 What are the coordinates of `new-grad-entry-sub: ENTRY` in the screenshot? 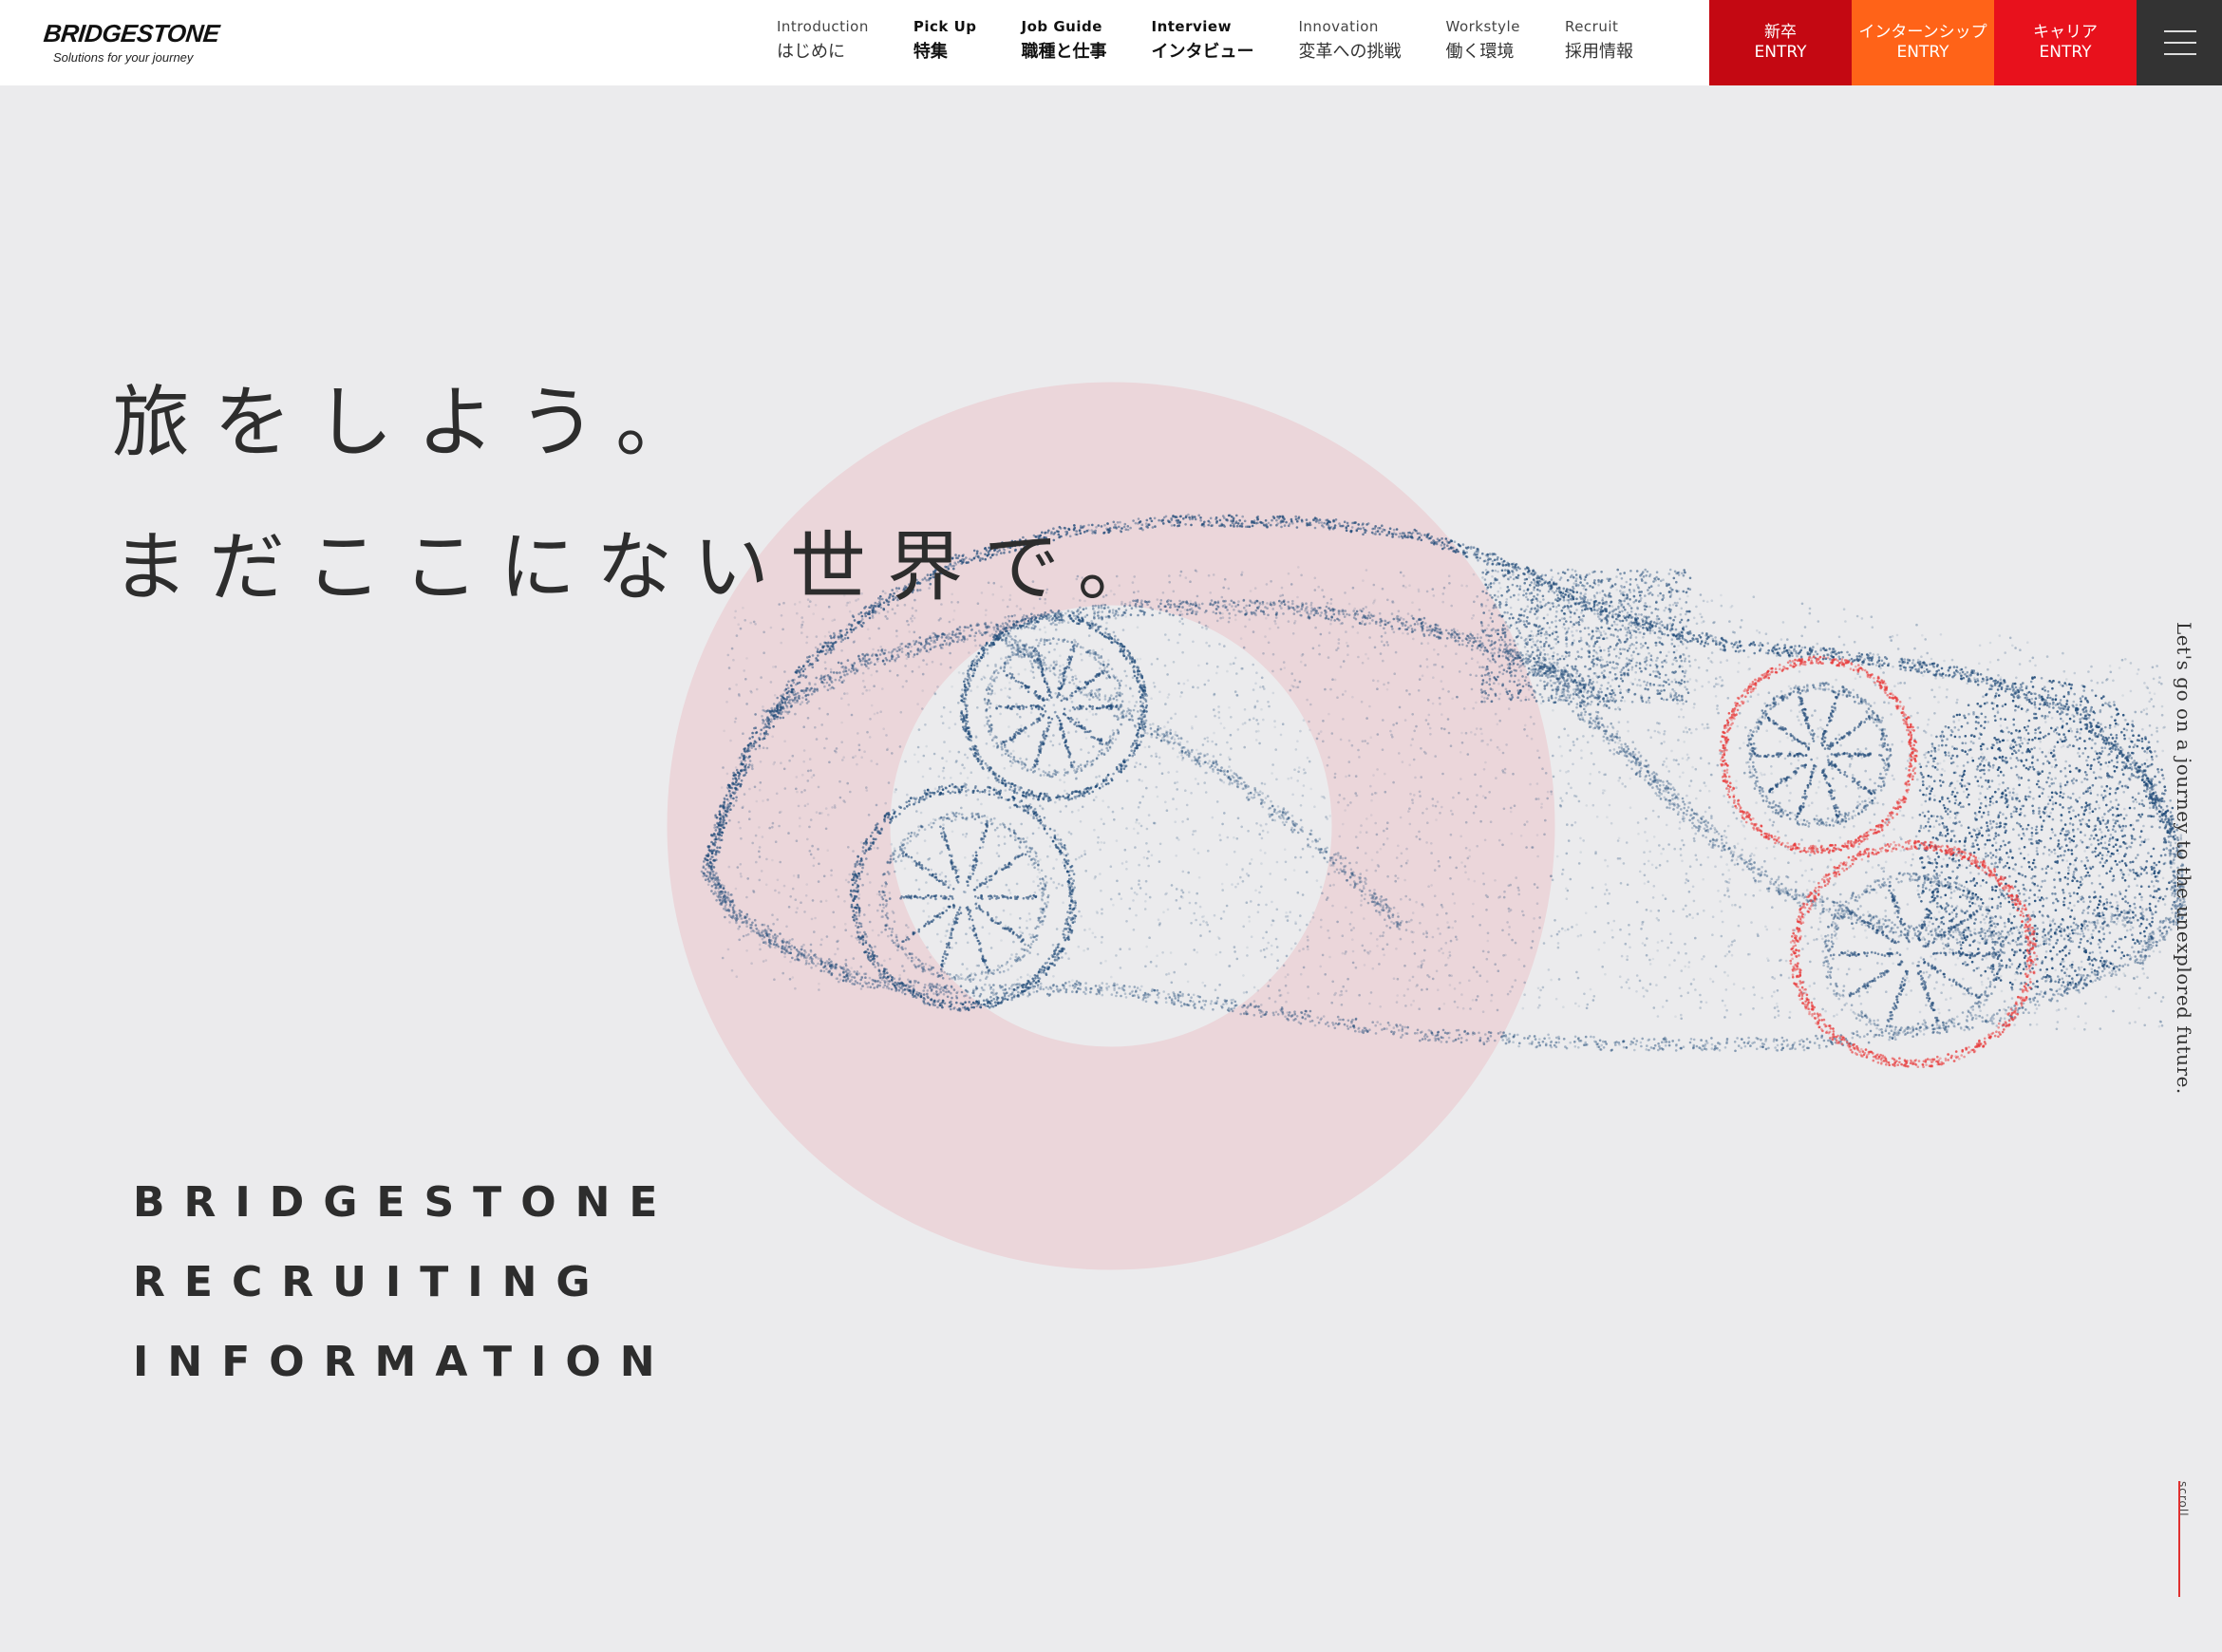 It's located at (1781, 53).